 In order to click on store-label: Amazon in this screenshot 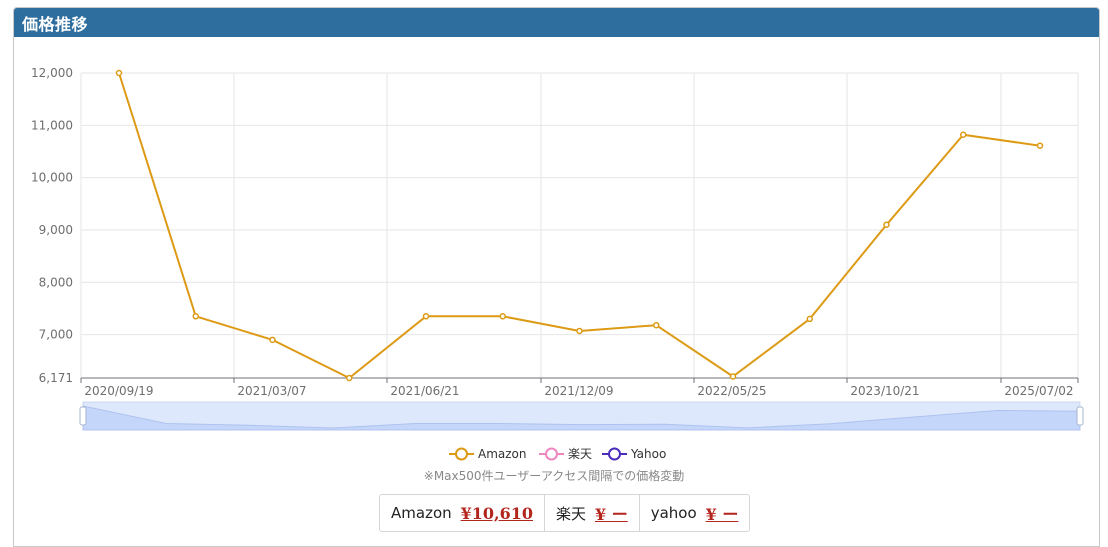, I will do `click(421, 513)`.